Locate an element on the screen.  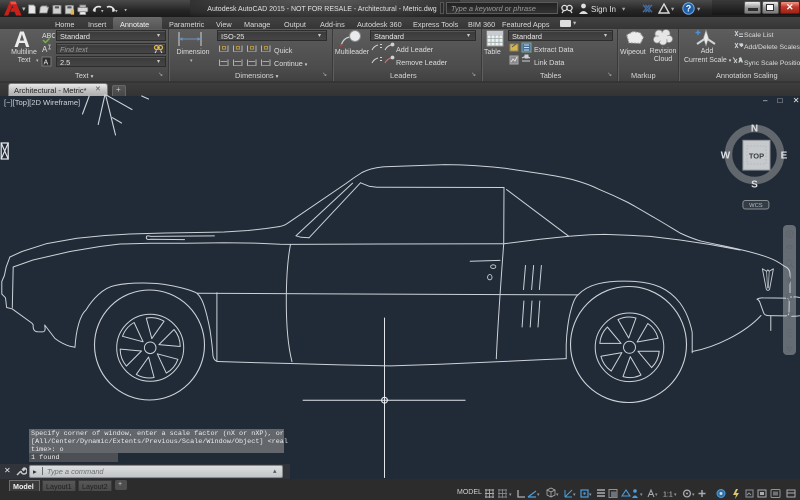
svg-text: W is located at coordinates (726, 156).